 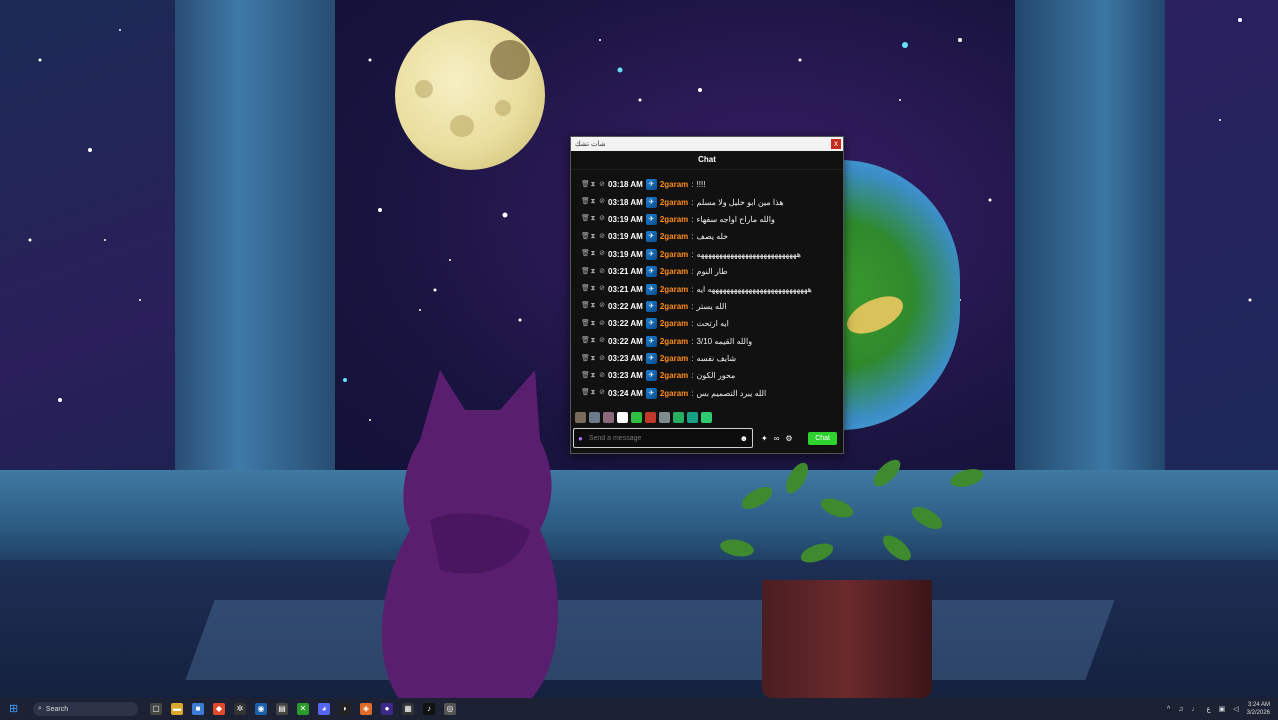 I want to click on store-icon: ■, so click(x=198, y=709).